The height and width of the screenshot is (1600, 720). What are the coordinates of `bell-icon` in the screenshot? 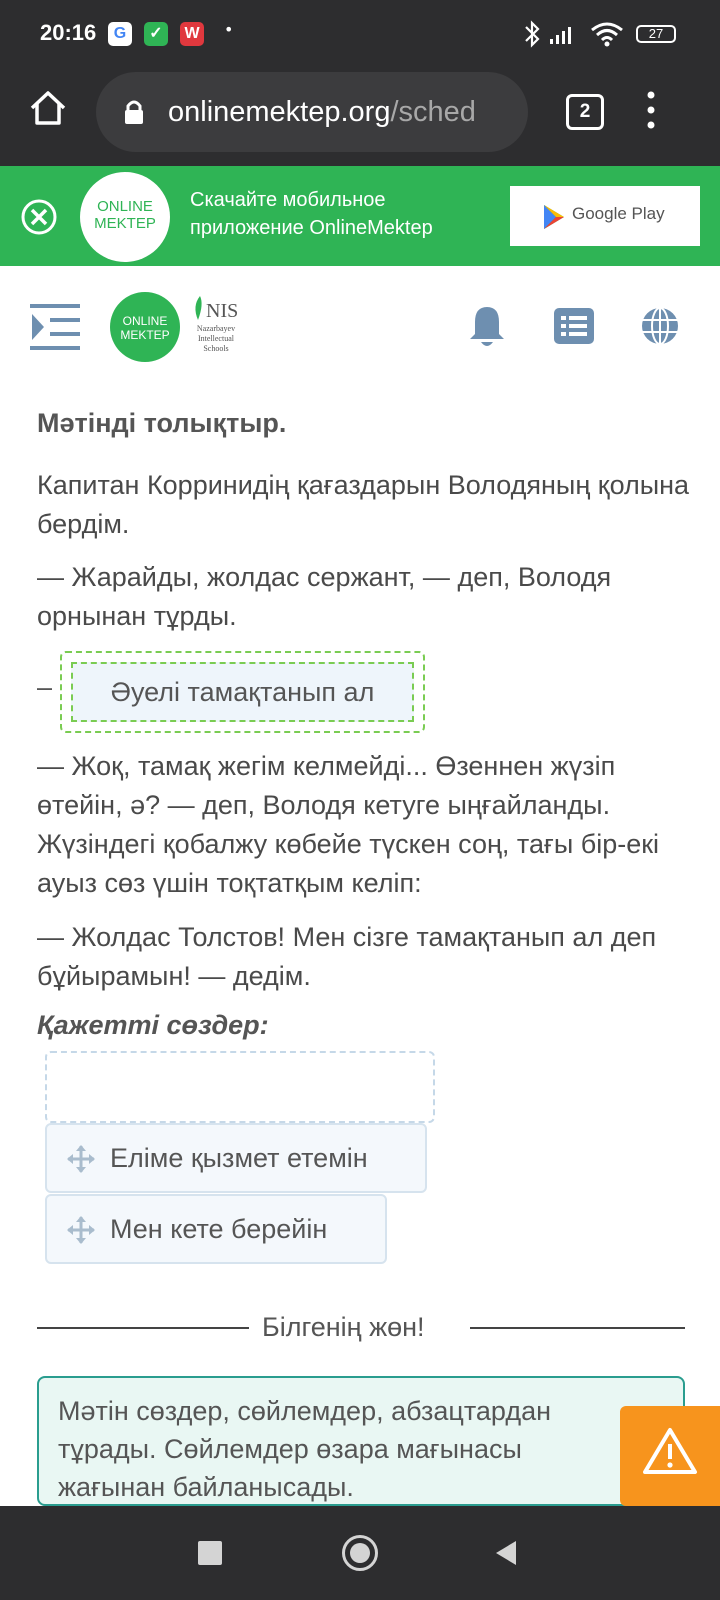 It's located at (487, 326).